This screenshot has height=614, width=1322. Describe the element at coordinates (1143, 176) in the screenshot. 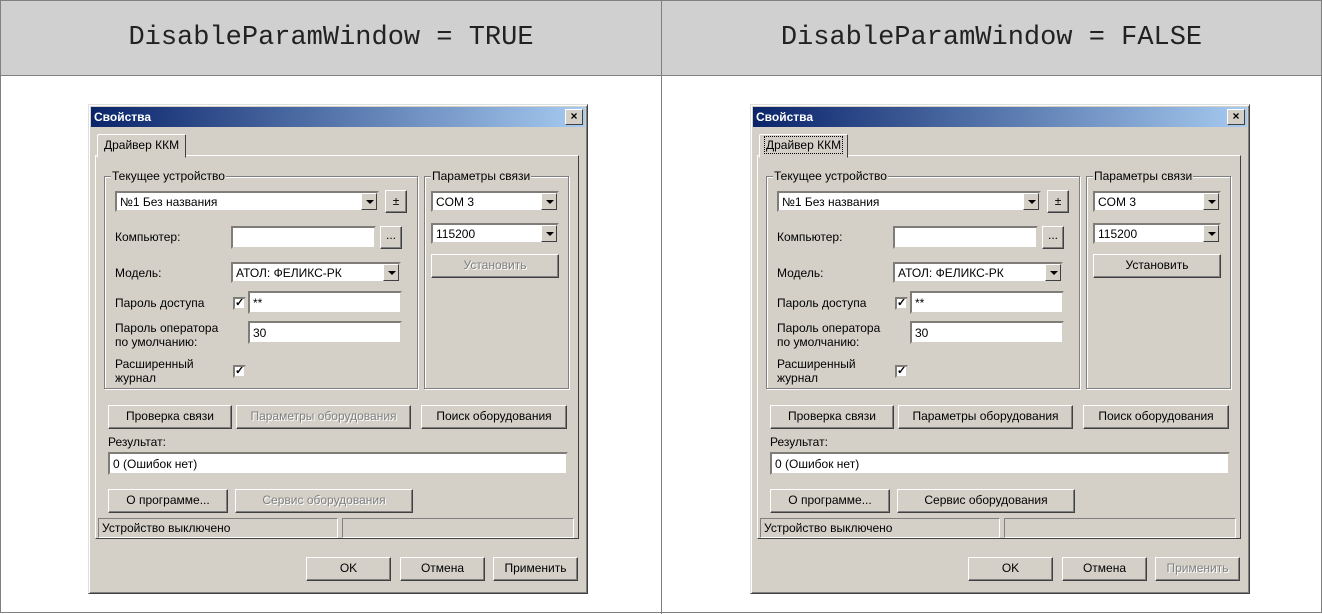

I see `connection-group-label: Параметры связи` at that location.